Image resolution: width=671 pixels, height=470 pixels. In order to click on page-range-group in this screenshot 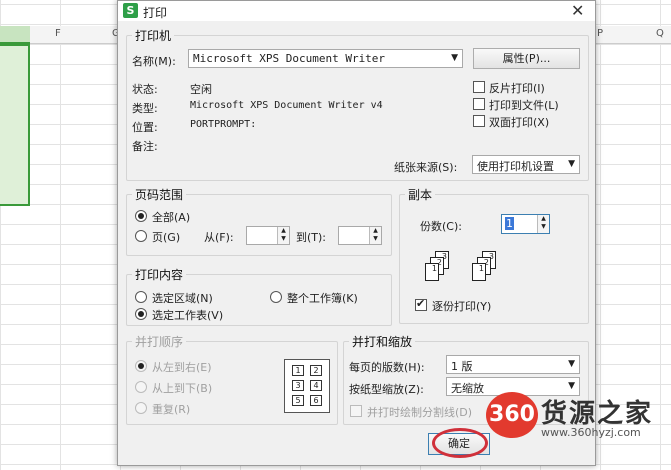, I will do `click(259, 225)`.